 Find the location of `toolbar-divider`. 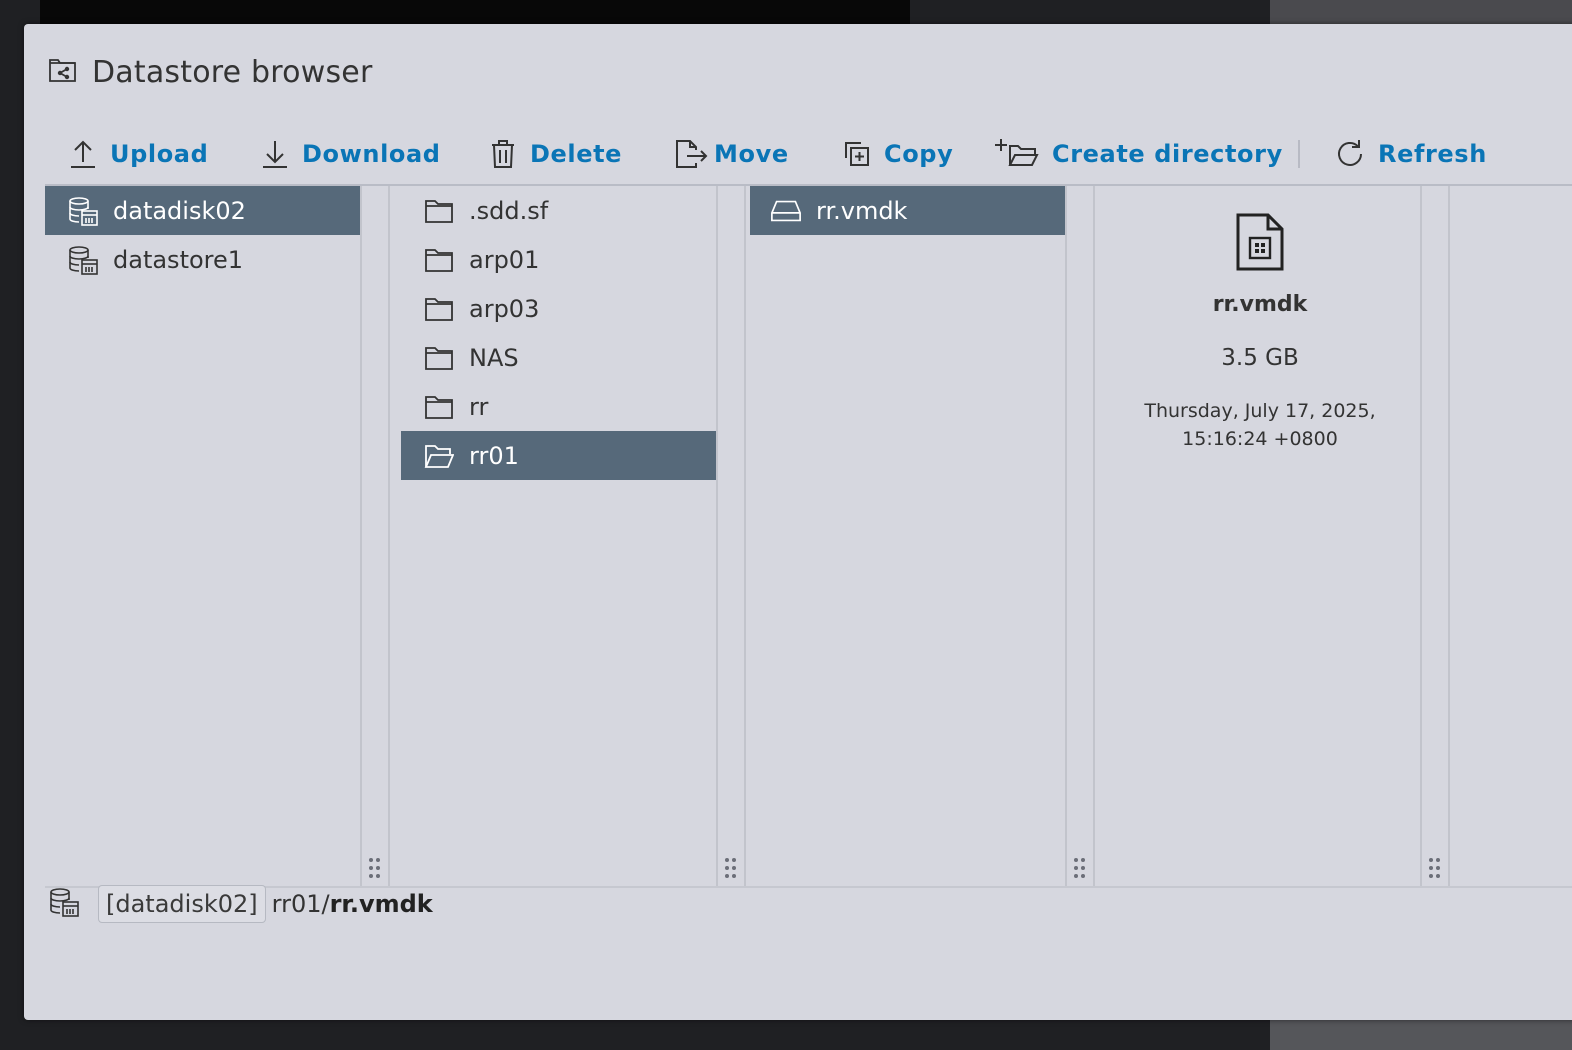

toolbar-divider is located at coordinates (1299, 154).